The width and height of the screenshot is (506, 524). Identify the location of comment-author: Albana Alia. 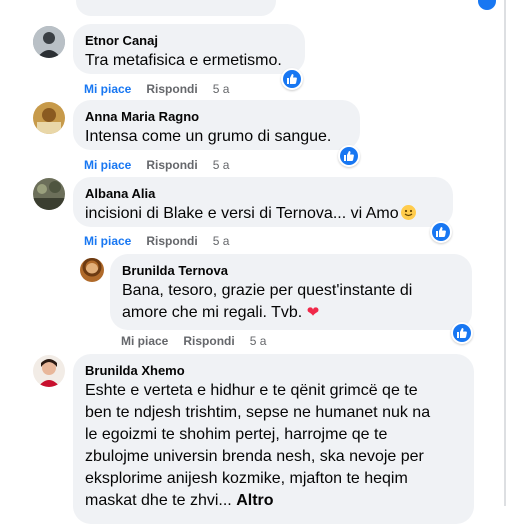
(263, 193).